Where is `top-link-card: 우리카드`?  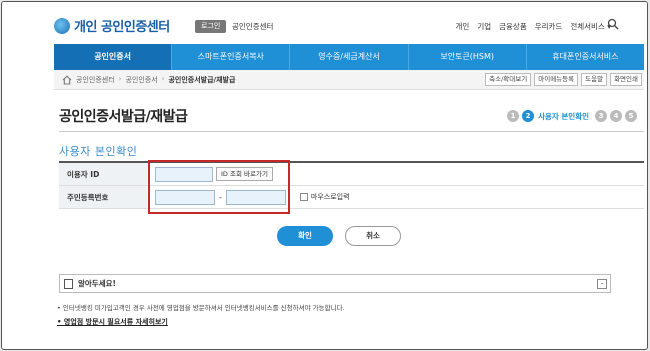
top-link-card: 우리카드 is located at coordinates (549, 26).